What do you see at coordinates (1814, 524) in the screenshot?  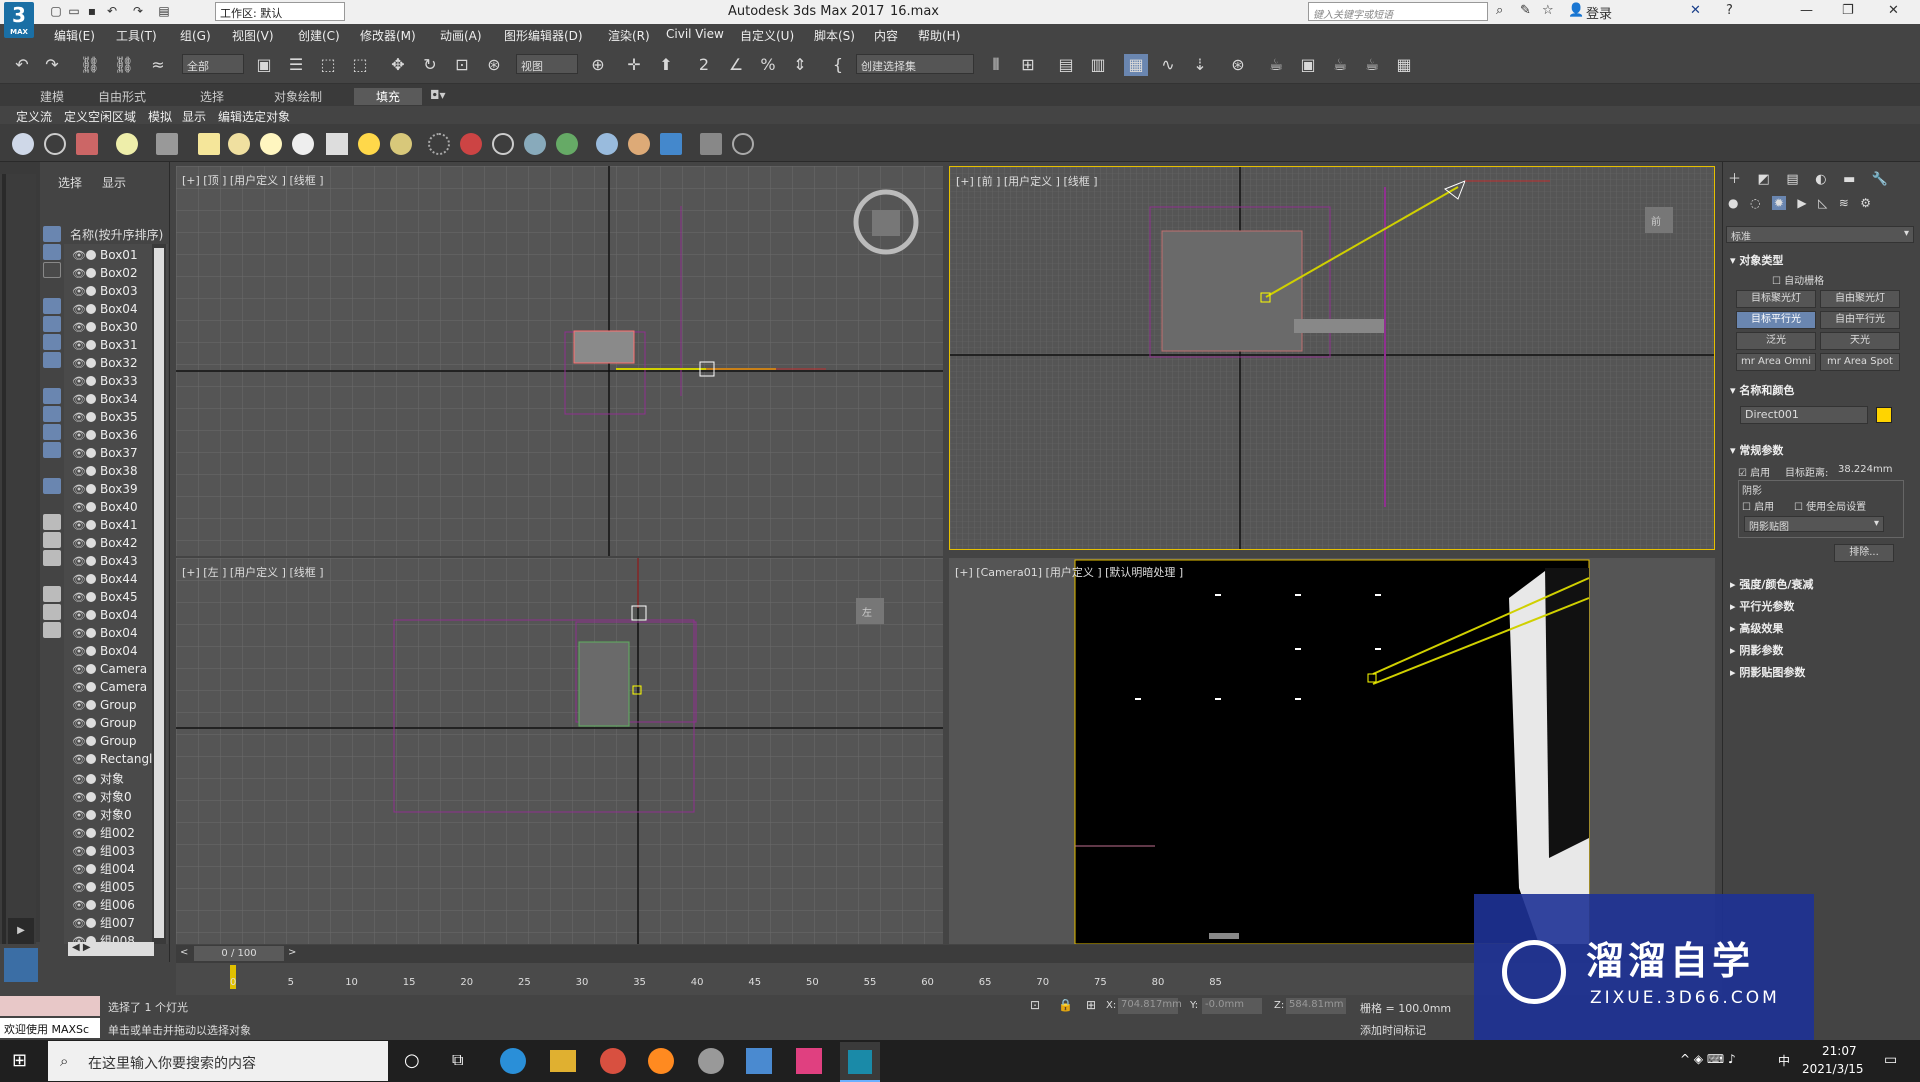 I see `shadow-type-dropdown: 阴影贴图 ▾` at bounding box center [1814, 524].